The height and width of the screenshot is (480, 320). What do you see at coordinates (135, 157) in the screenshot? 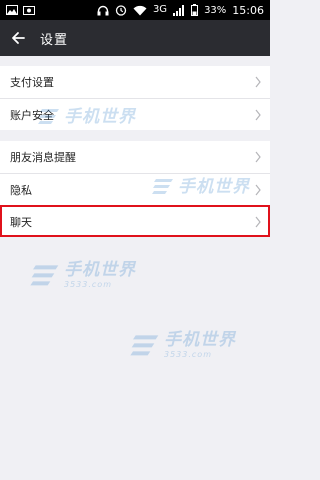
I see `settings-item-friend-notifications: 朋友消息提醒` at bounding box center [135, 157].